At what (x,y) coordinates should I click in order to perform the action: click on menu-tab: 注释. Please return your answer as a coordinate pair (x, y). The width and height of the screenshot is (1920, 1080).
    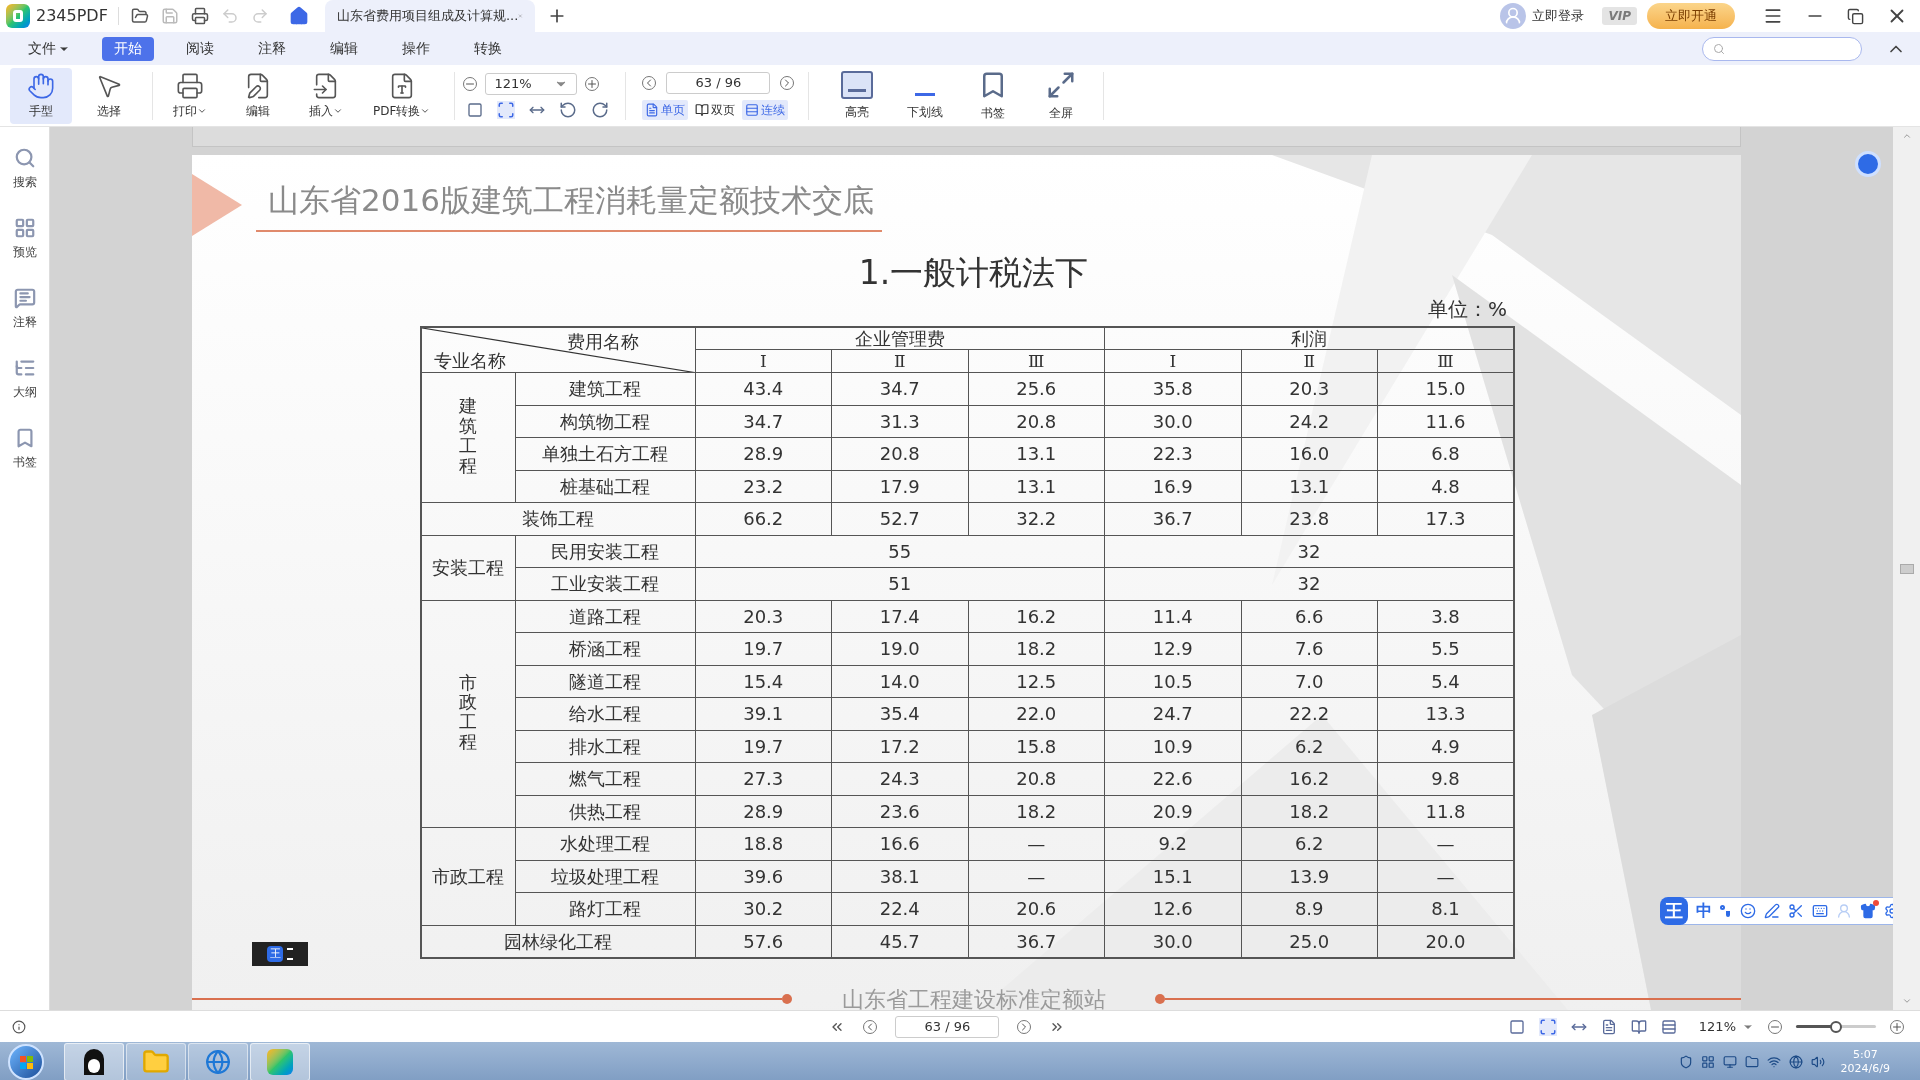
    Looking at the image, I should click on (272, 48).